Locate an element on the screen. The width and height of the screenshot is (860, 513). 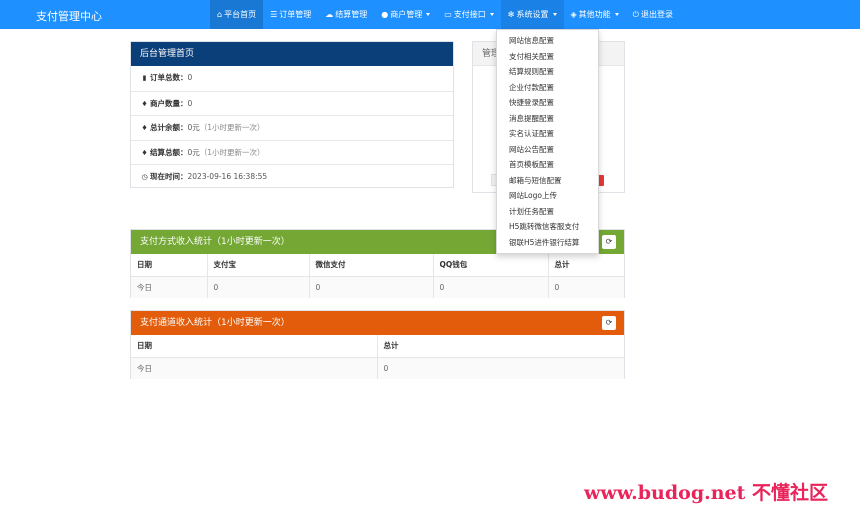
table-row: 今日 0 0 0 0 is located at coordinates (377, 286).